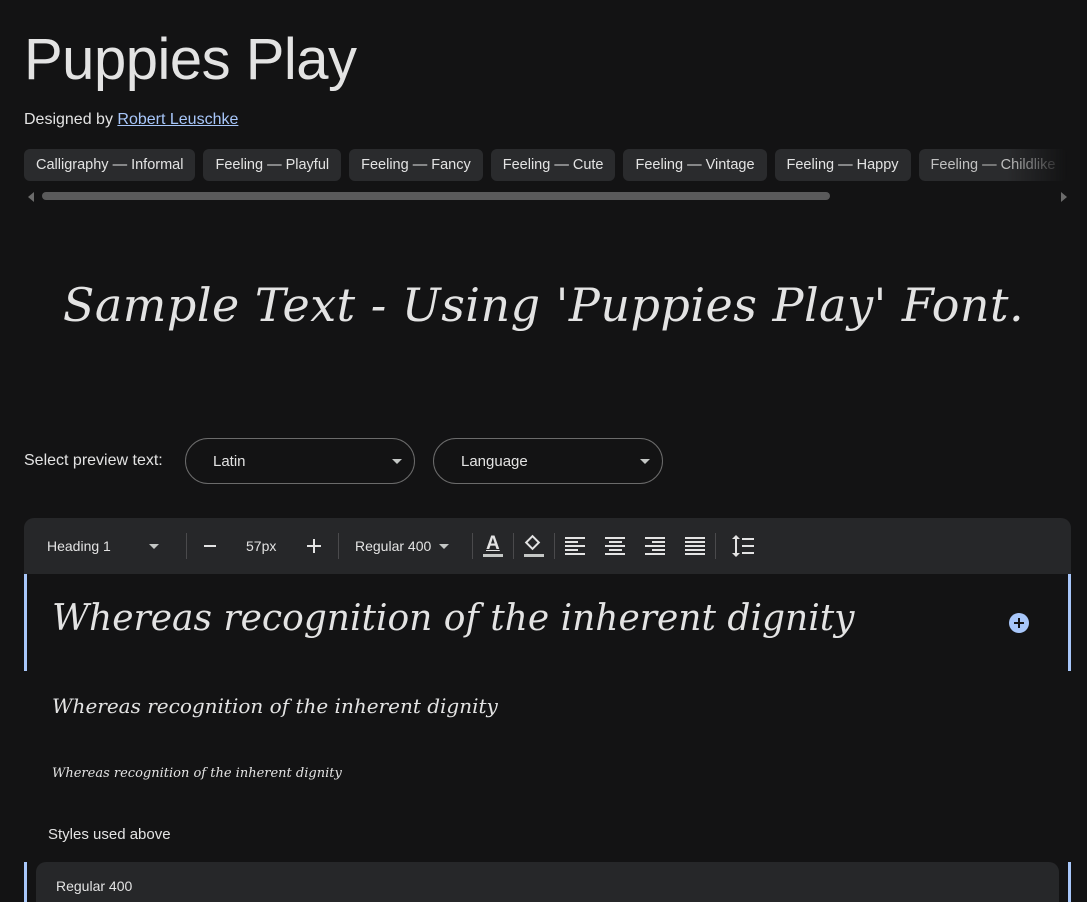 The image size is (1087, 902). I want to click on line-height-icon, so click(743, 546).